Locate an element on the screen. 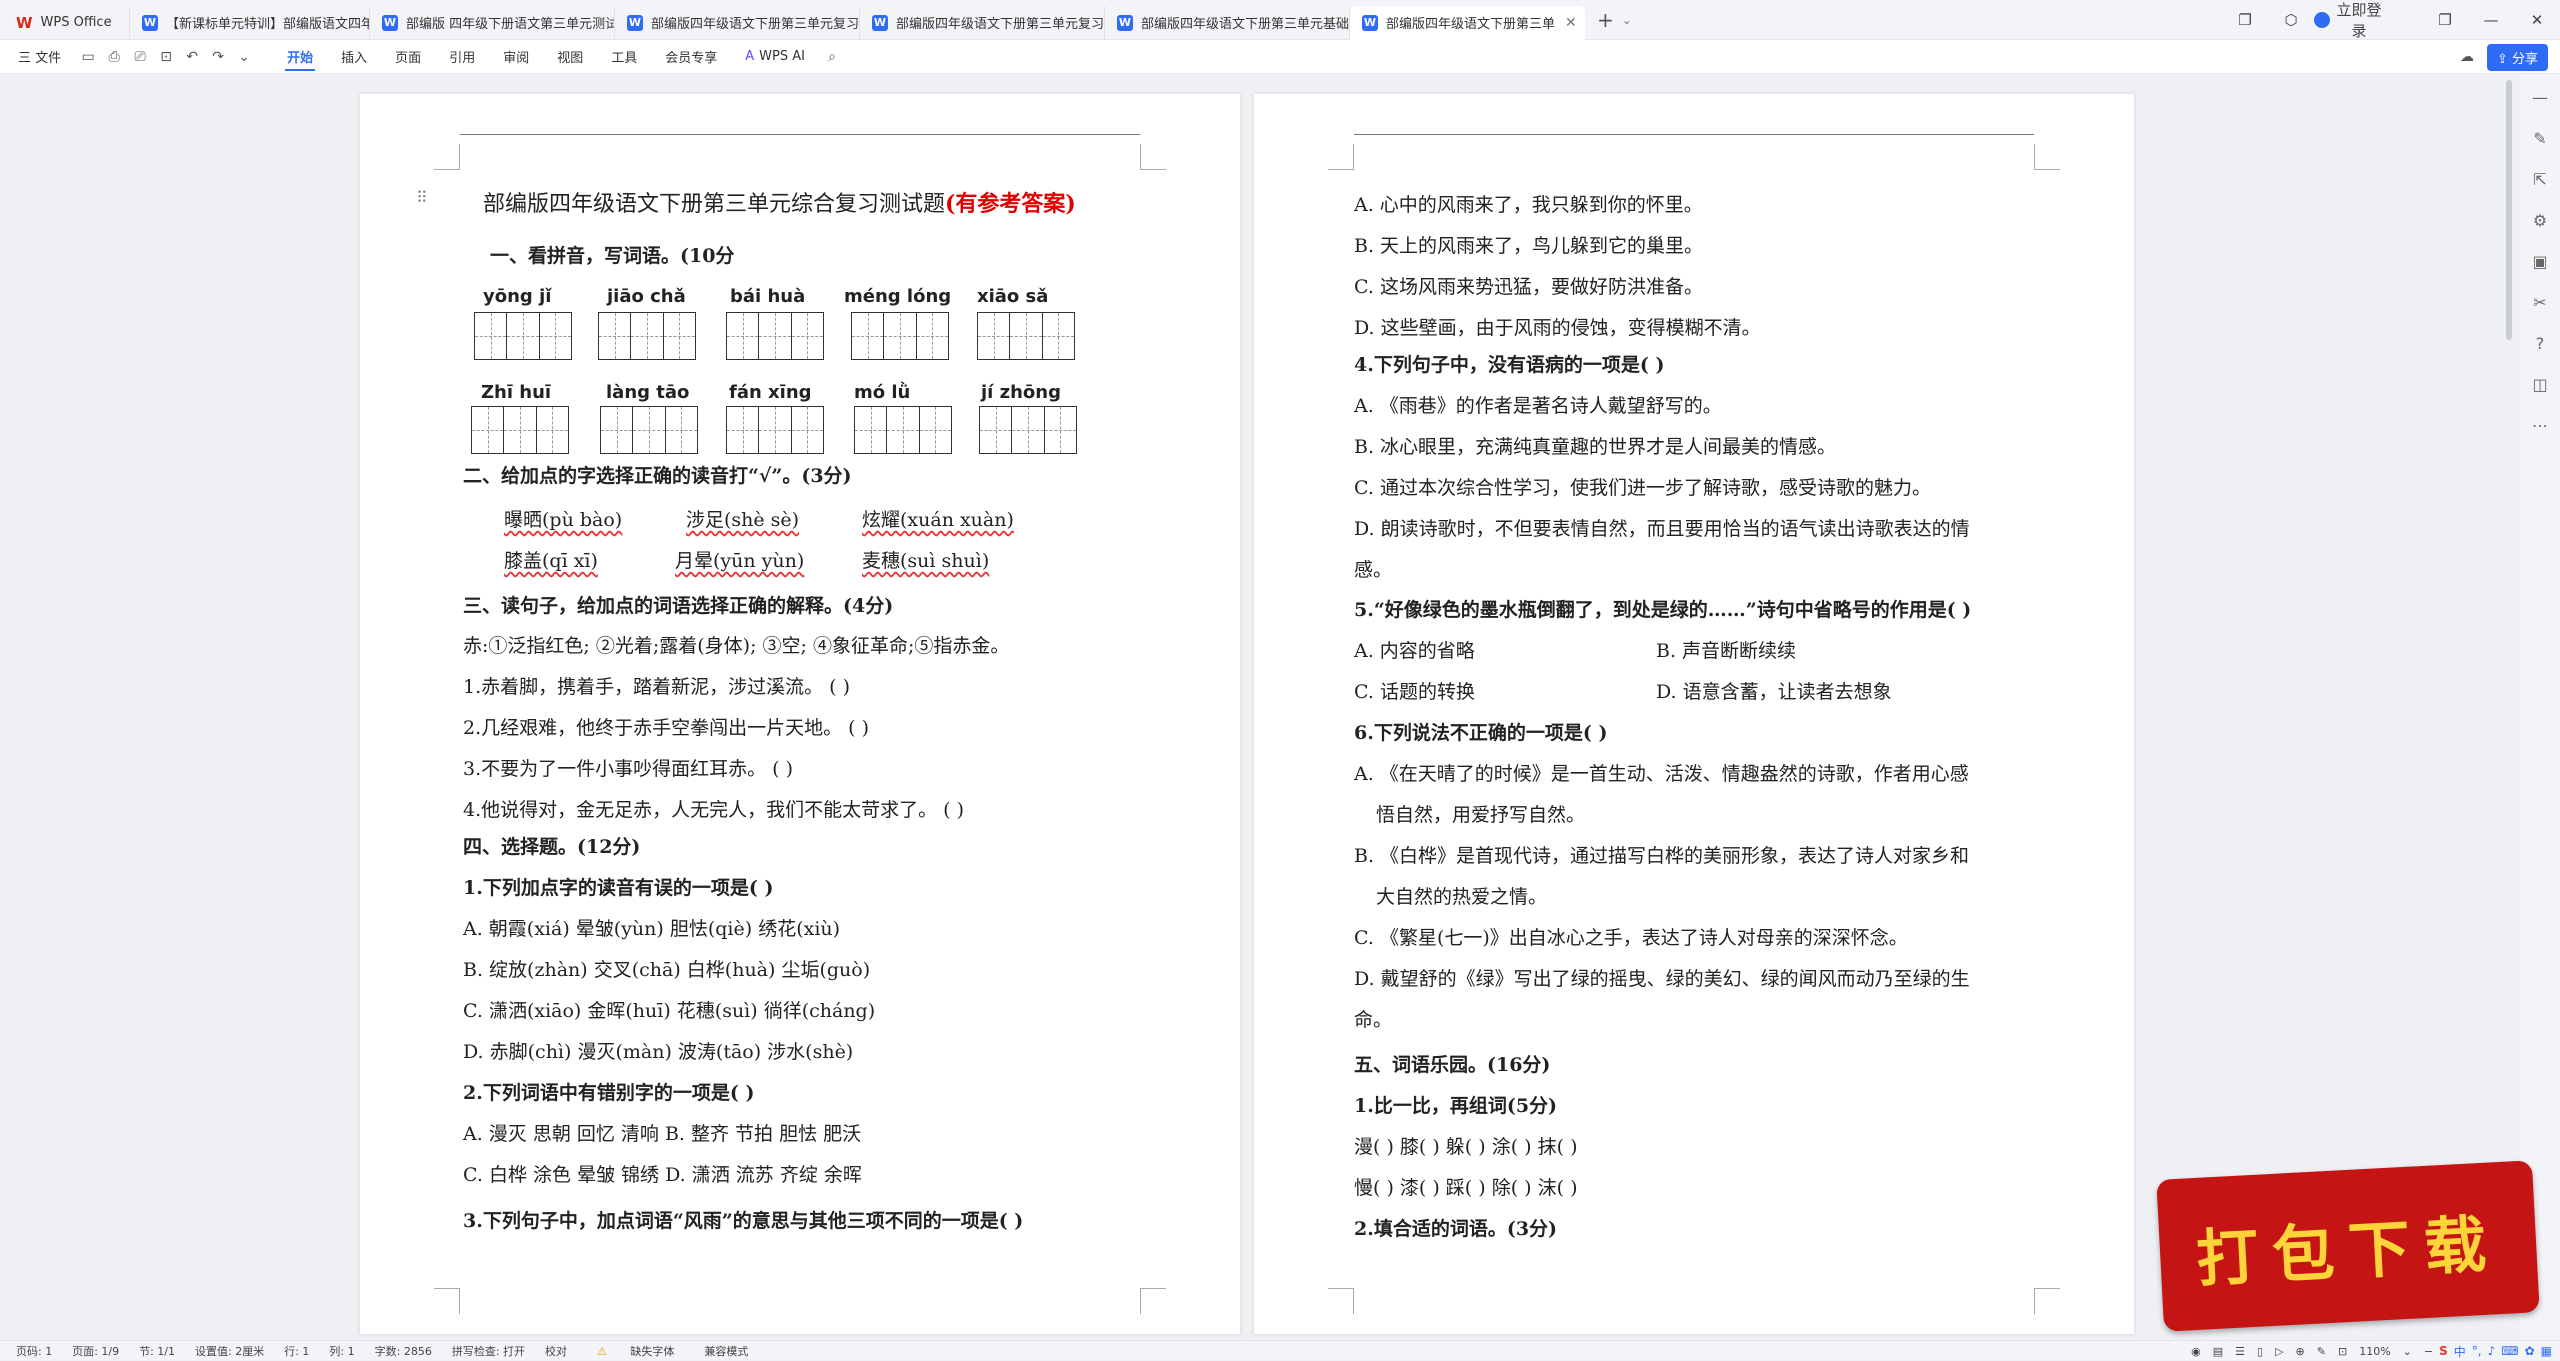  wps-ai-button: A WPS AI is located at coordinates (775, 57).